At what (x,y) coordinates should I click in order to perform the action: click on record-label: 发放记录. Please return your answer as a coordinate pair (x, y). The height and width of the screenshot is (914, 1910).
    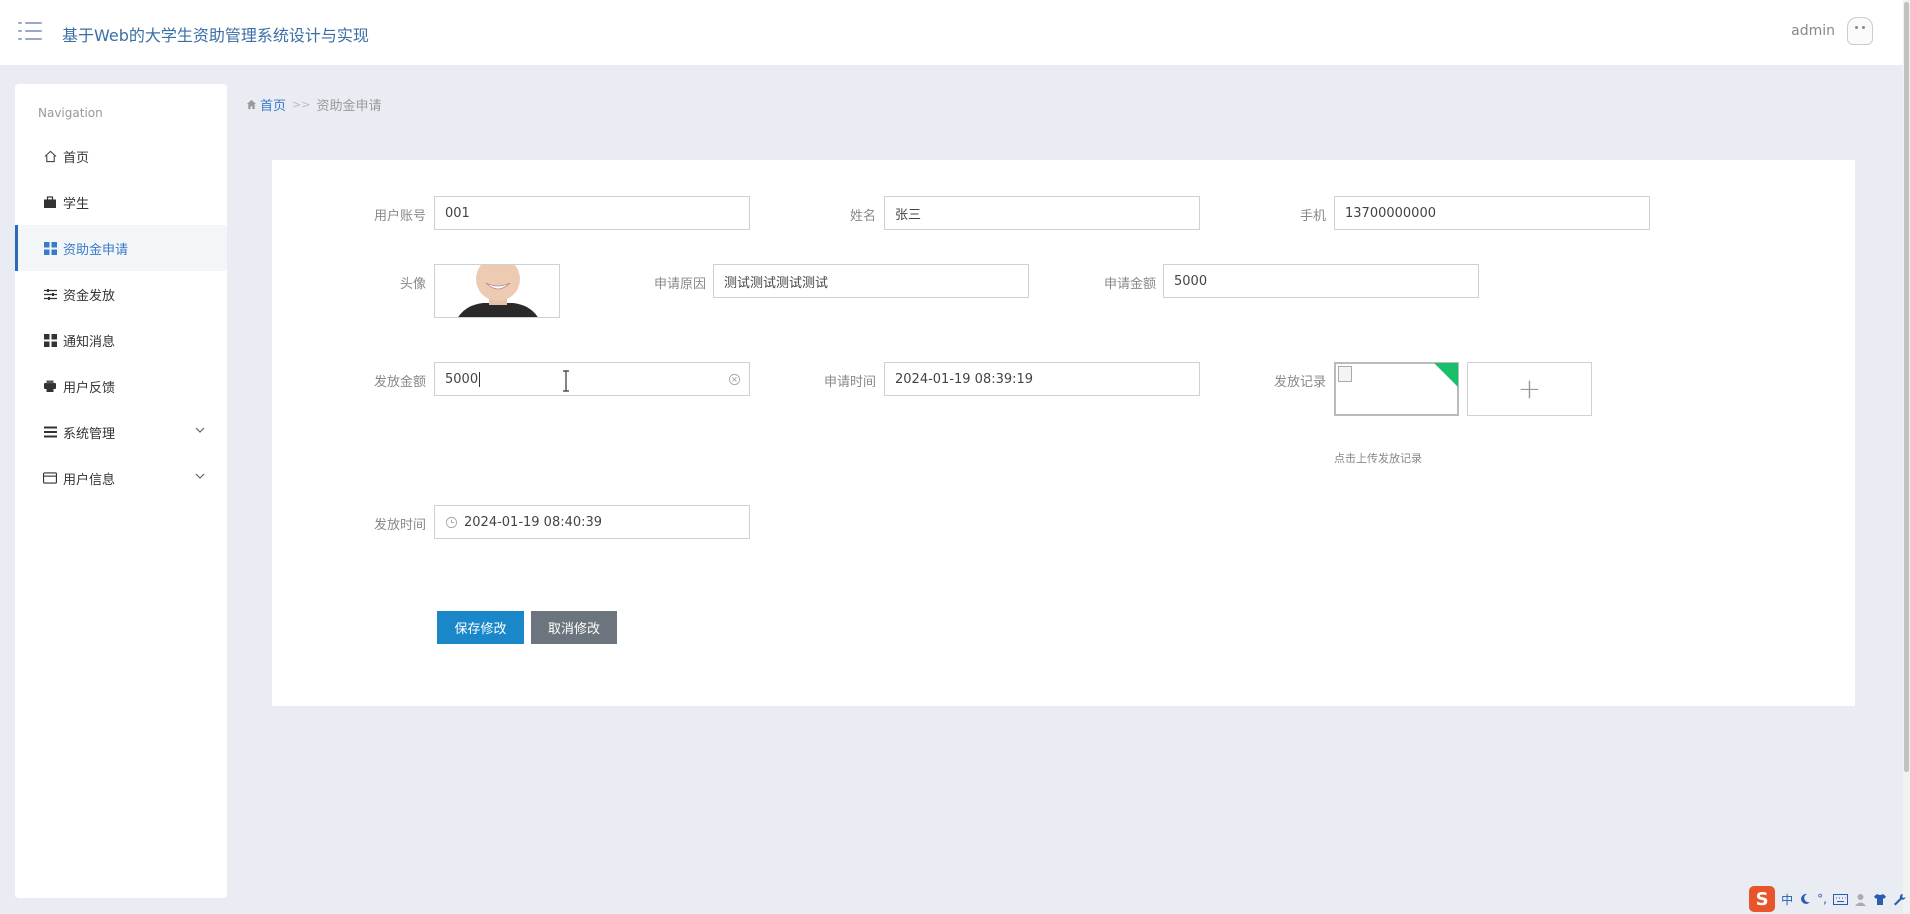
    Looking at the image, I should click on (1299, 382).